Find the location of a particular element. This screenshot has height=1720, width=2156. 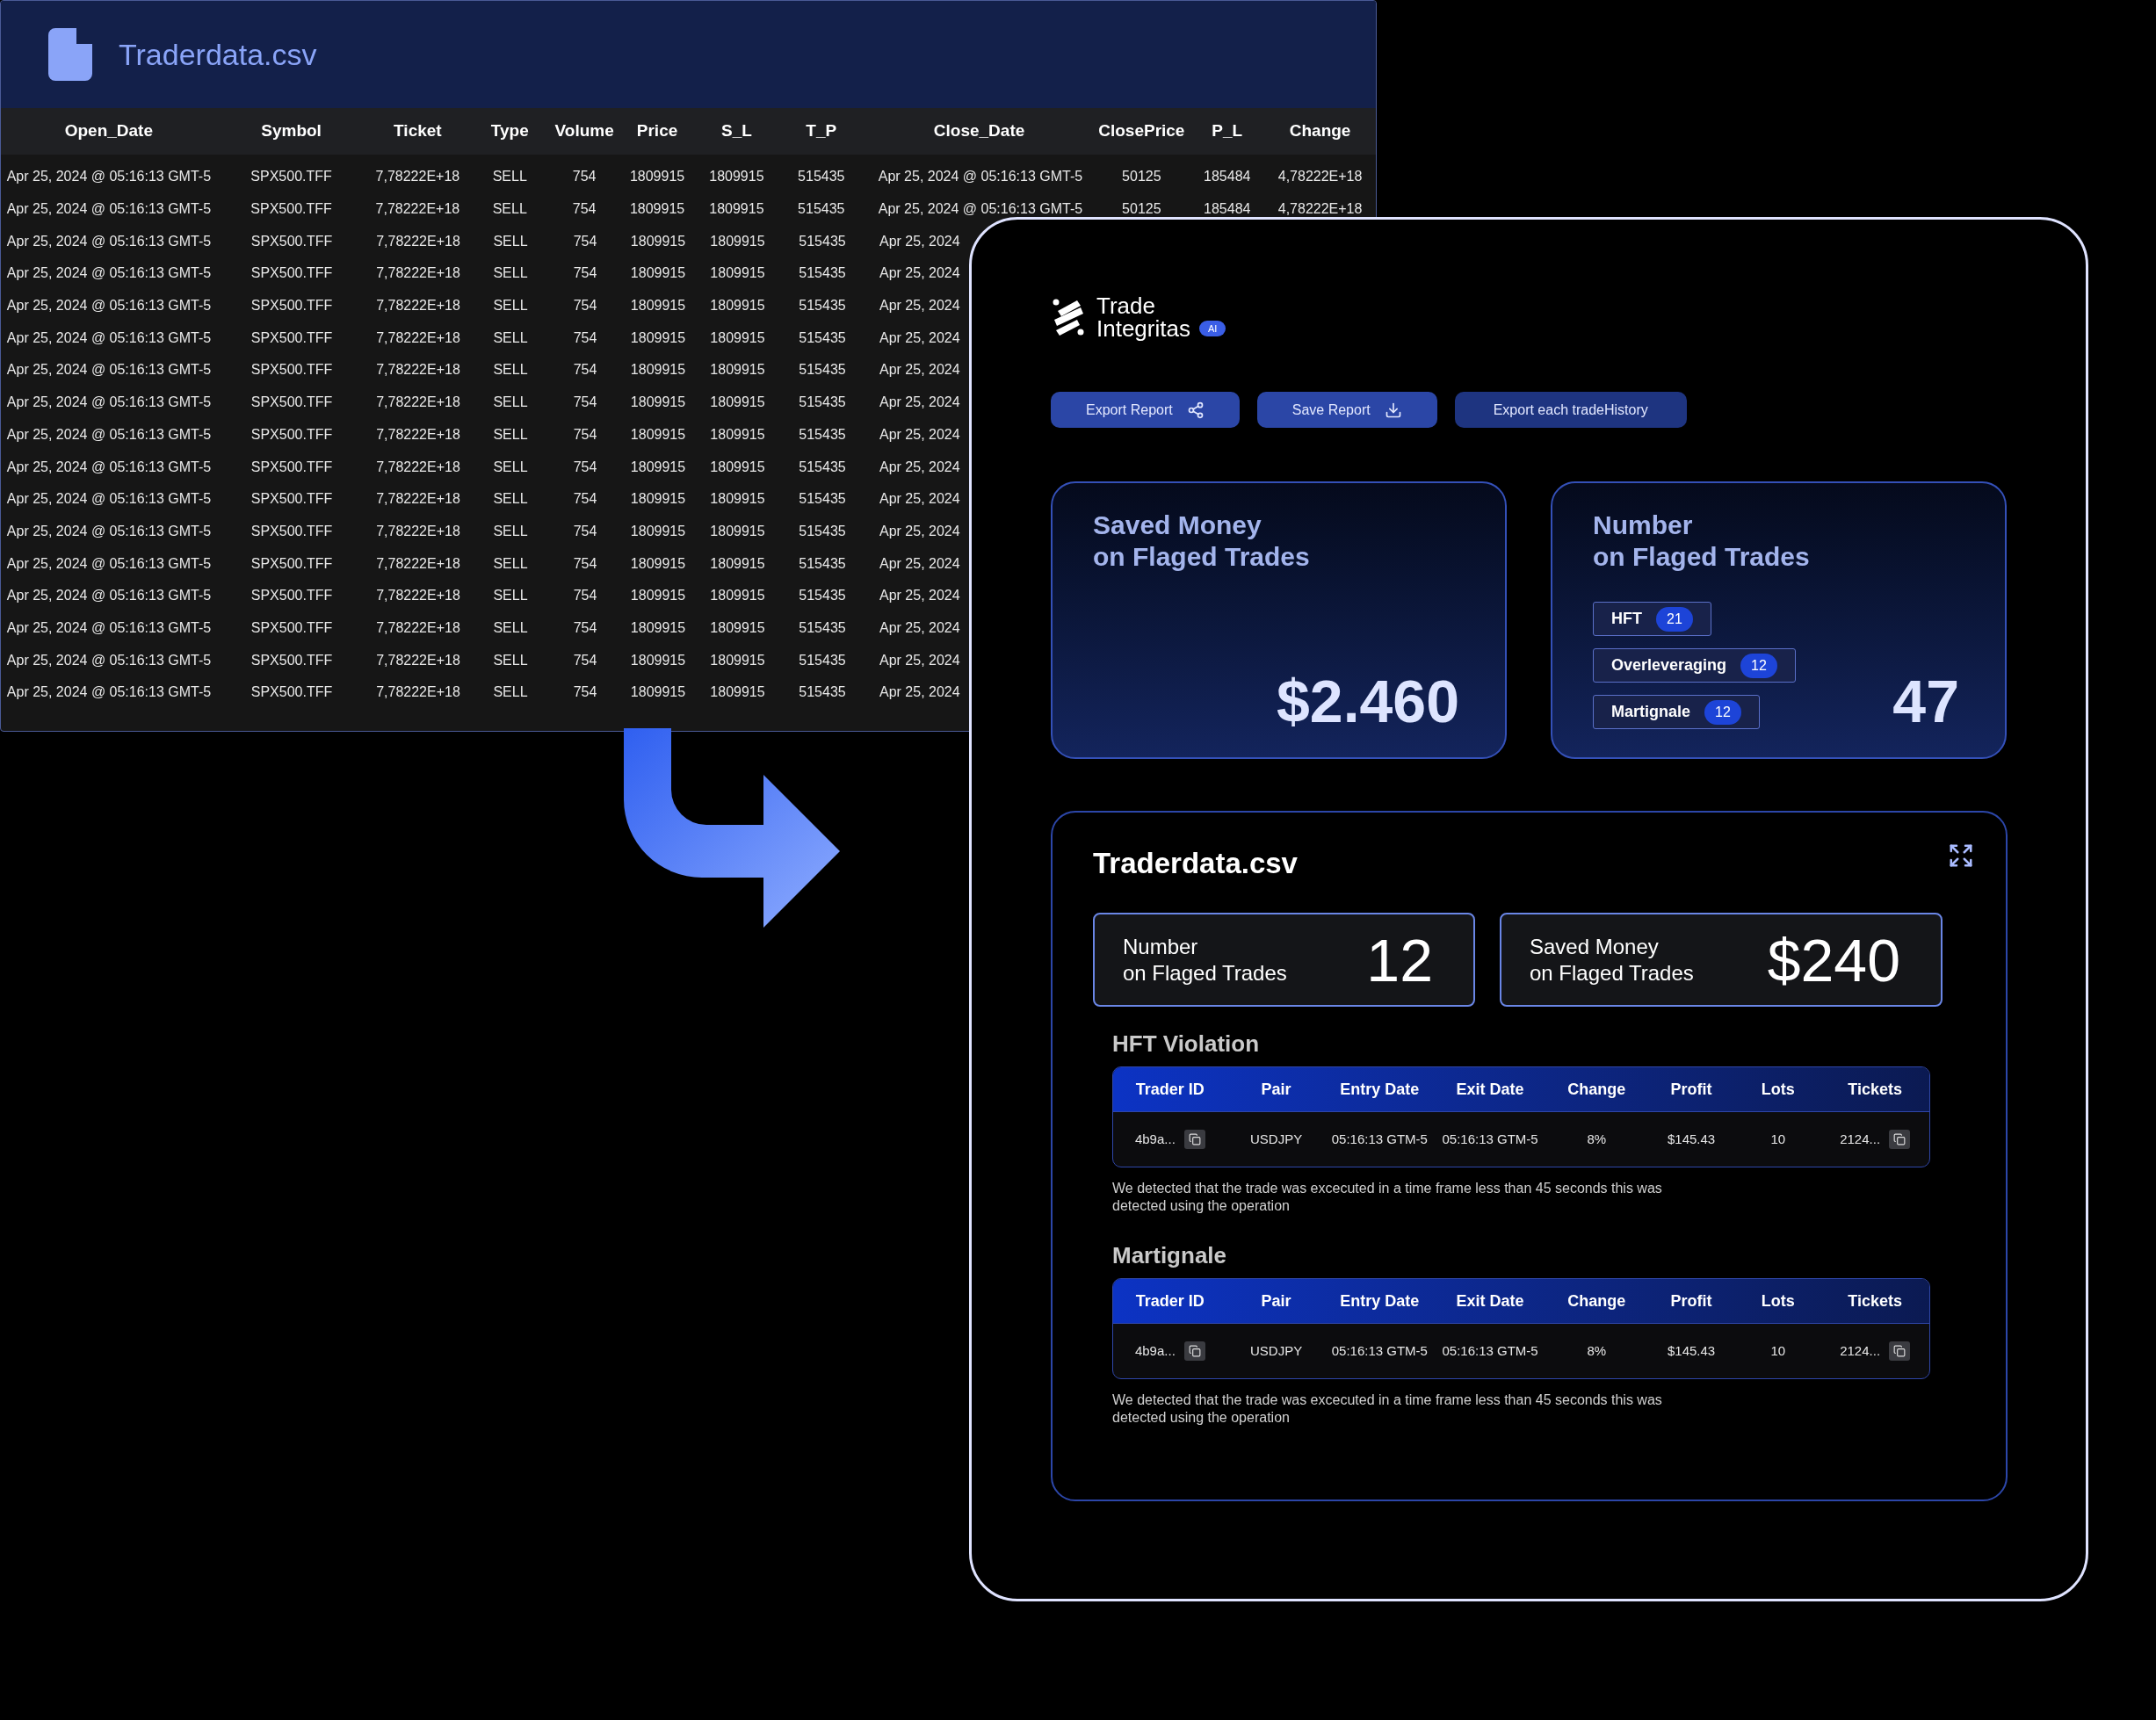

stat-label: Saved Money is located at coordinates (1595, 946).